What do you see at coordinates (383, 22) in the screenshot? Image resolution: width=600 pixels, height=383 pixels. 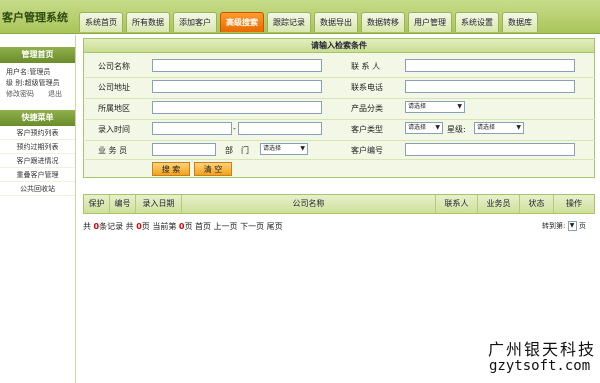 I see `tab-data-transfer: 数据转移` at bounding box center [383, 22].